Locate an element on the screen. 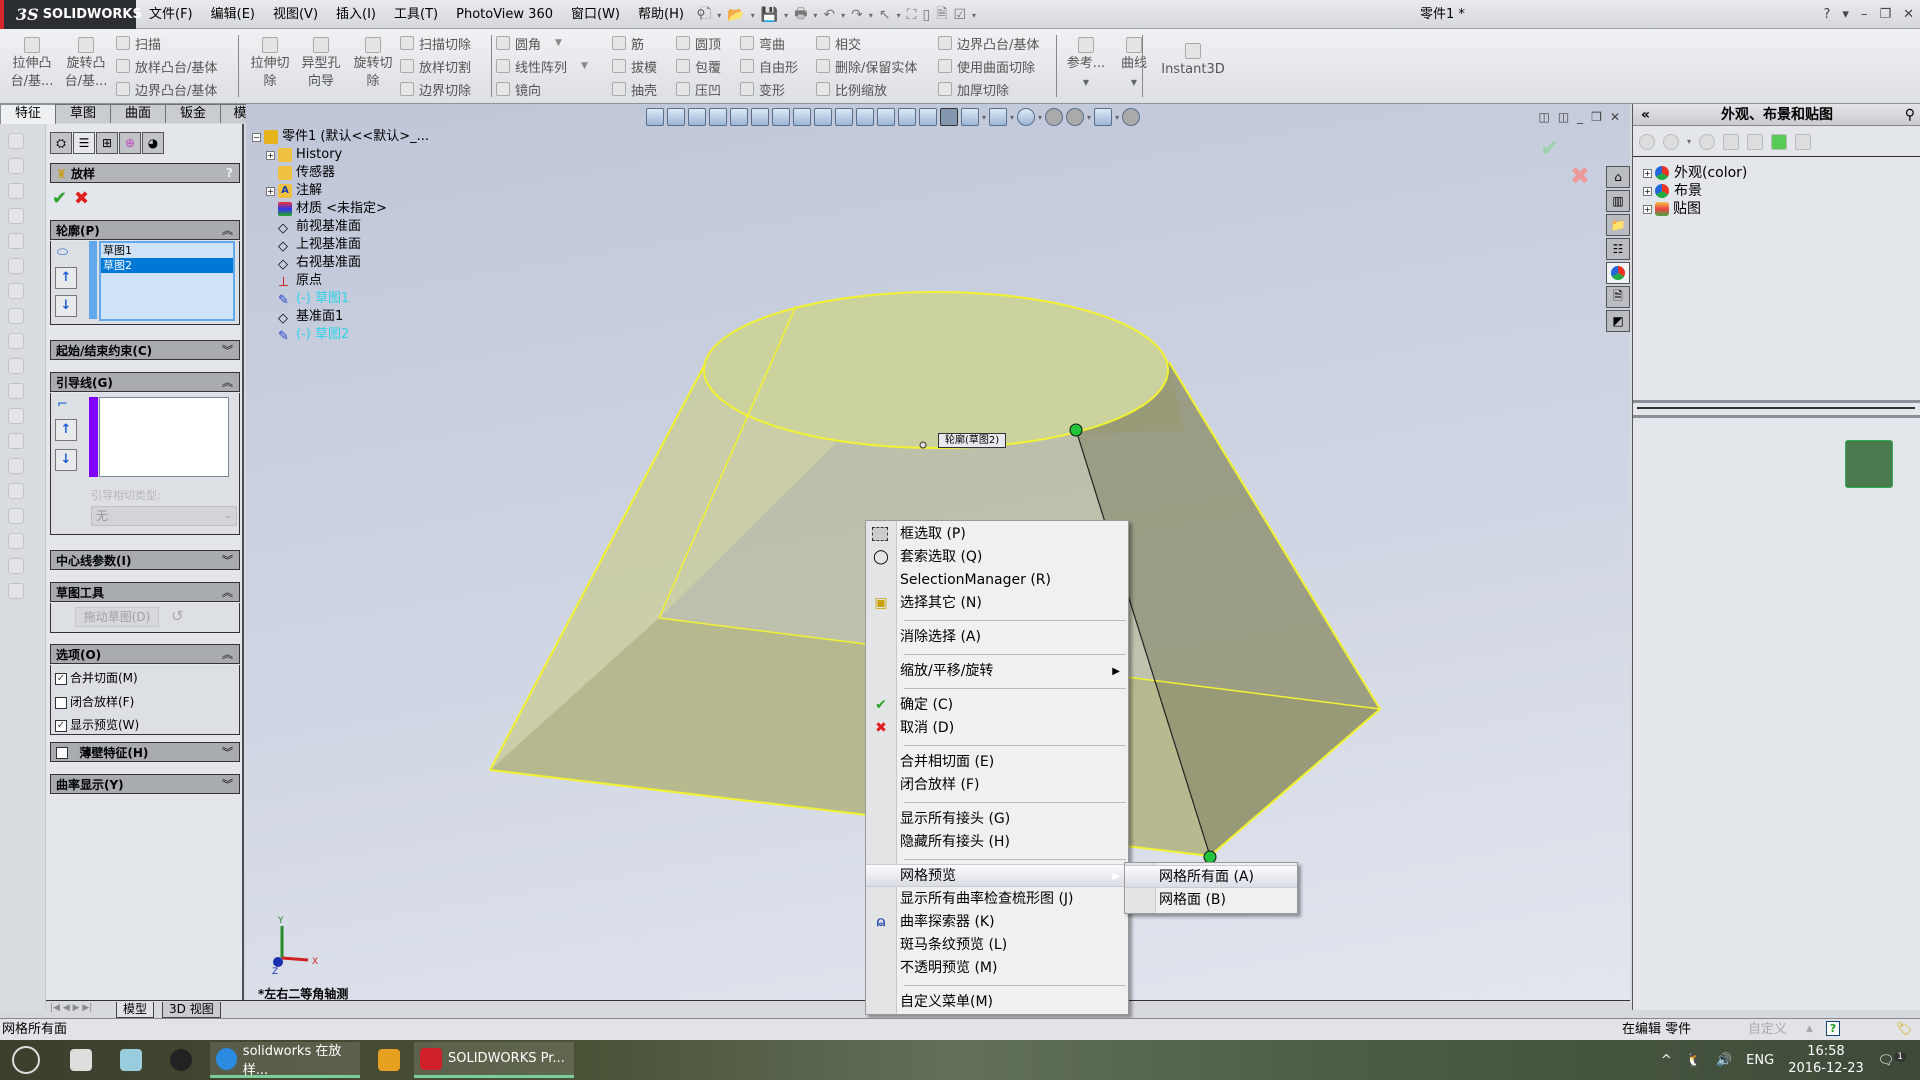 Image resolution: width=1920 pixels, height=1080 pixels. show-preview-option: ✓ 显示预览(W) is located at coordinates (97, 724).